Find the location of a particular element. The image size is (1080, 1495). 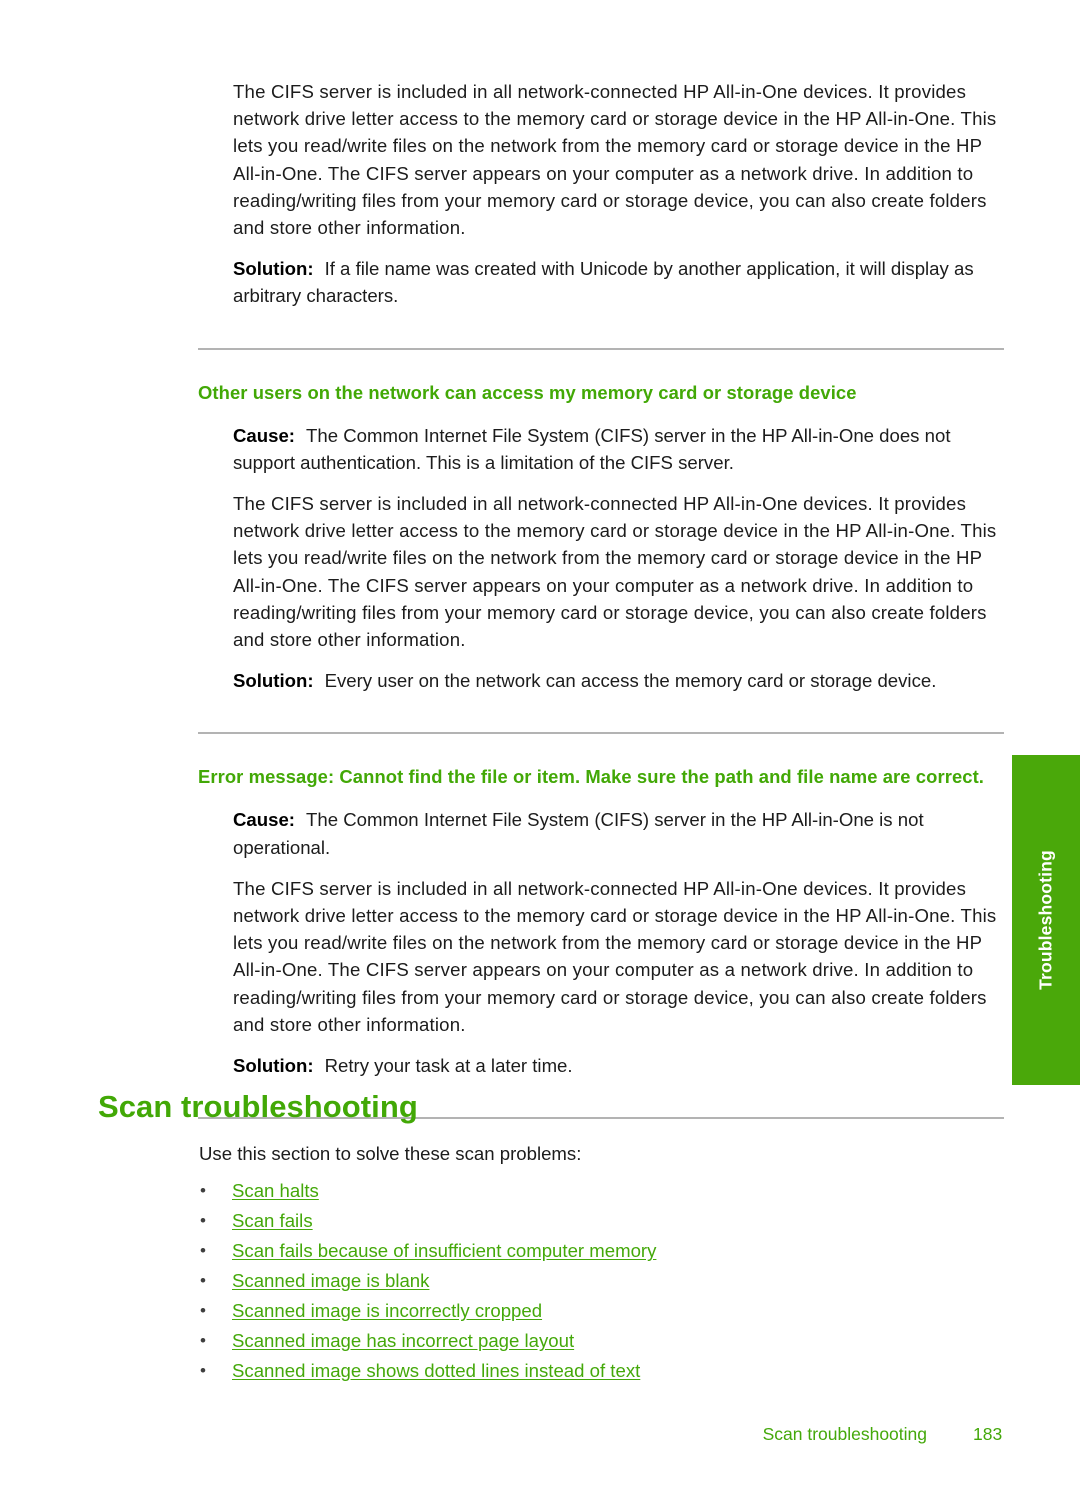

link-scanned-image-incorrect-page-layout: Scanned image has incorrect page layout is located at coordinates (403, 1340).